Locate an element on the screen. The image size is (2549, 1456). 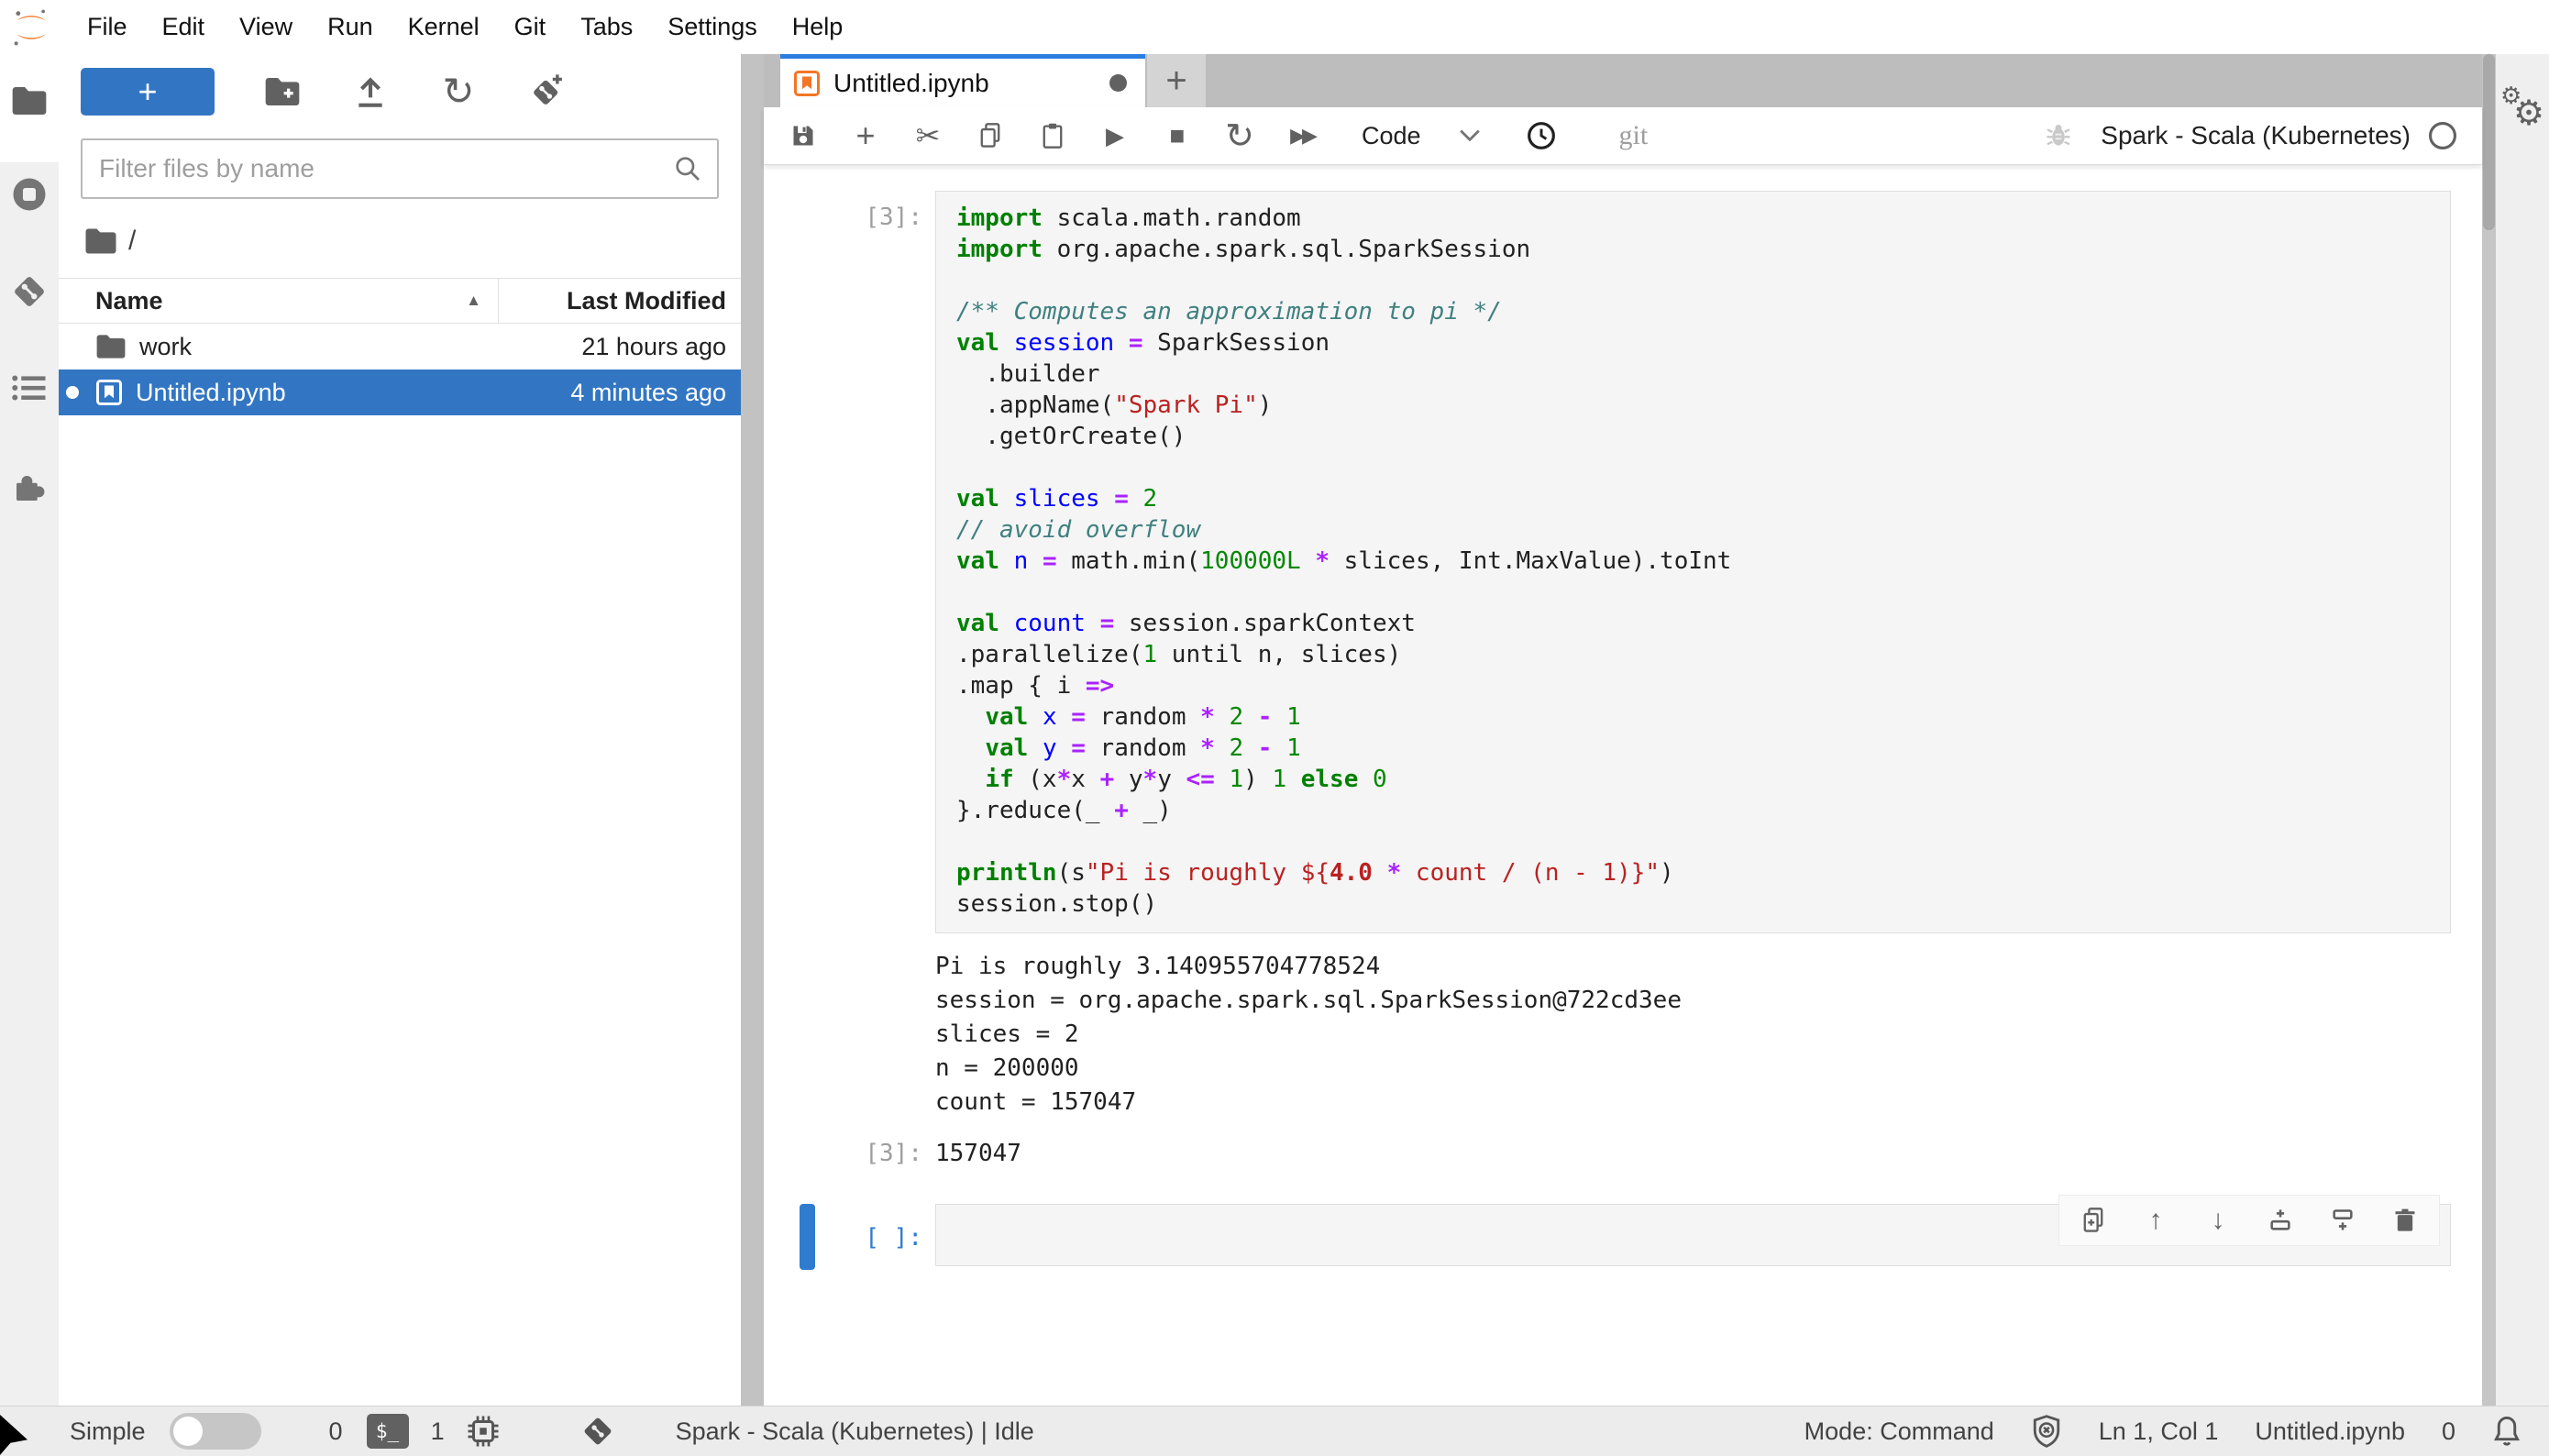
selected-cell-bar is located at coordinates (807, 1237).